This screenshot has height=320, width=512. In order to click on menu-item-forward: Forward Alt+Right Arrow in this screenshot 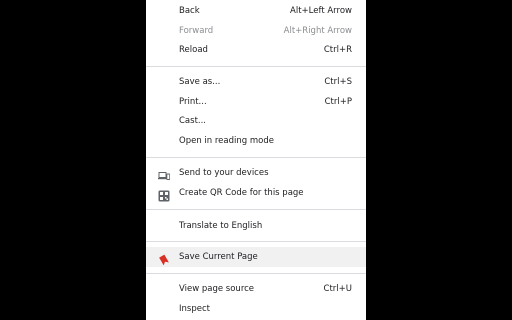, I will do `click(256, 31)`.